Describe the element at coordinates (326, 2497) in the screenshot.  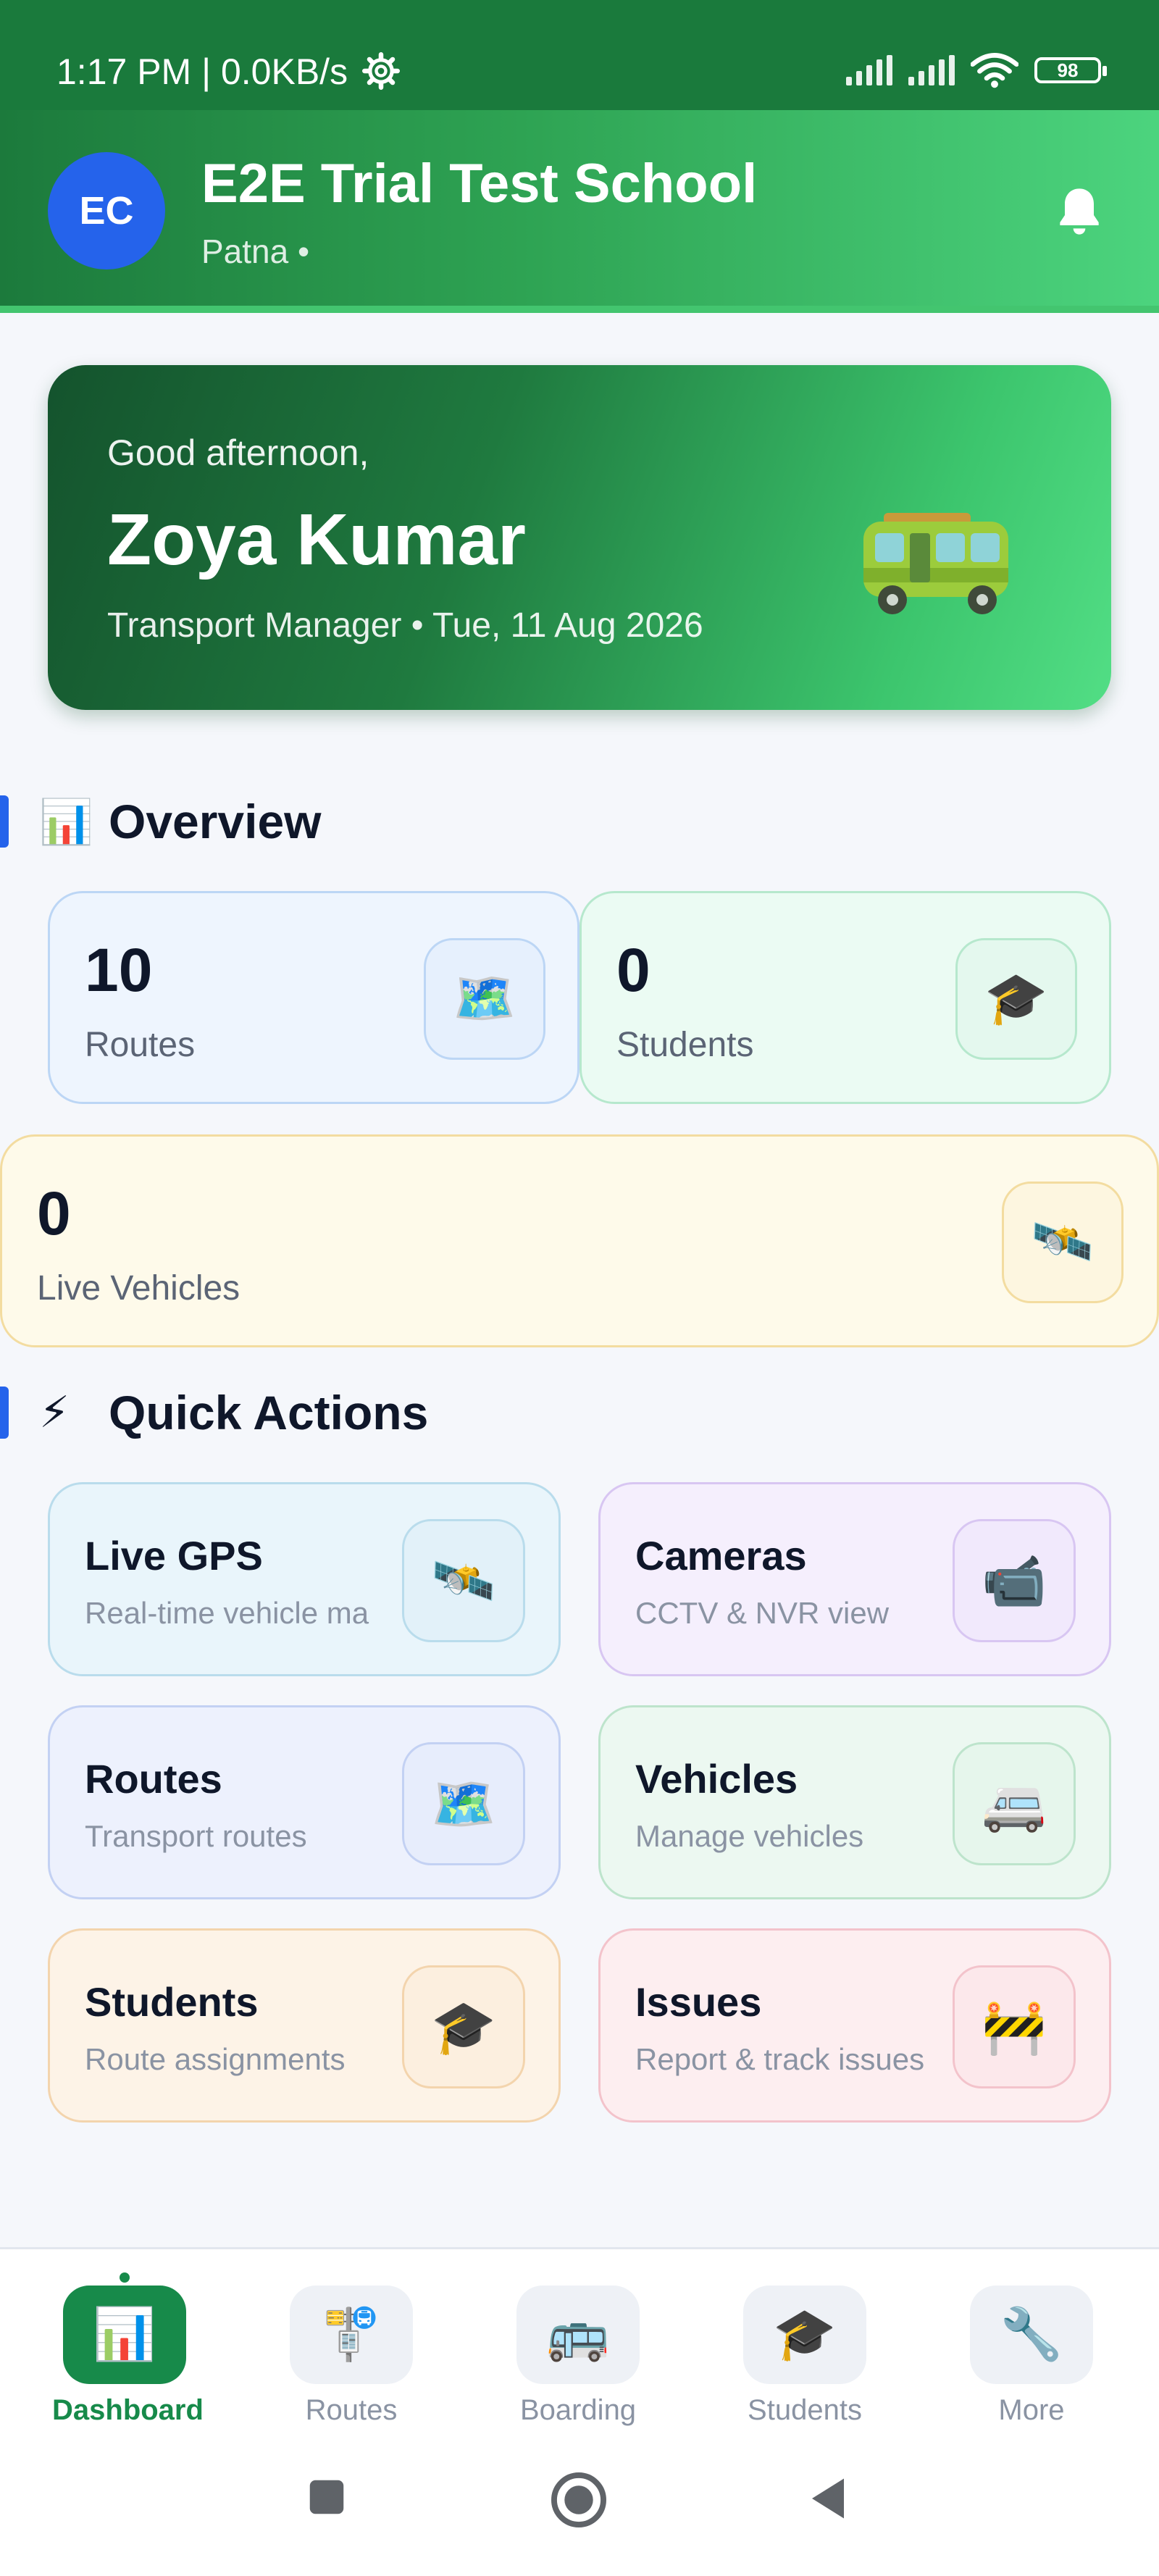
I see `recents-square-icon` at that location.